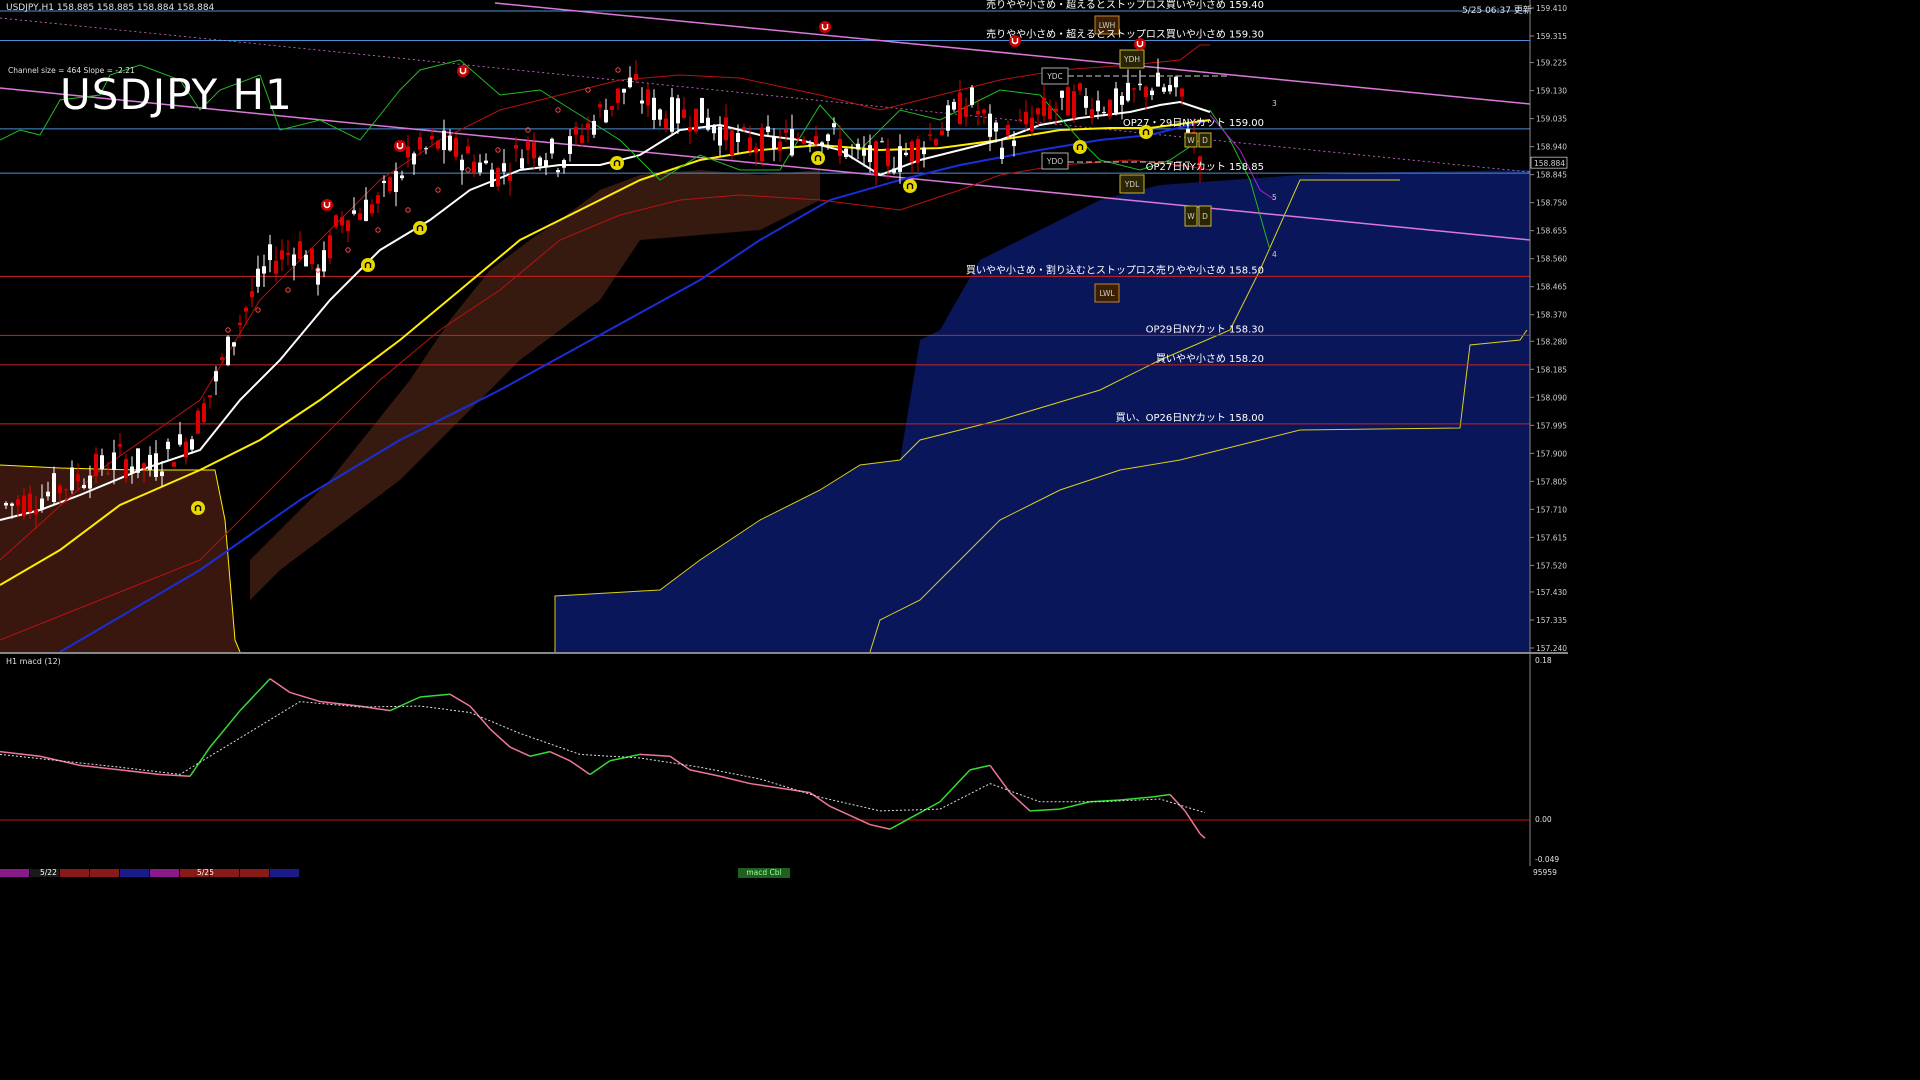 Image resolution: width=1920 pixels, height=1080 pixels. Describe the element at coordinates (176, 94) in the screenshot. I see `chart-title: USDJPY H1` at that location.